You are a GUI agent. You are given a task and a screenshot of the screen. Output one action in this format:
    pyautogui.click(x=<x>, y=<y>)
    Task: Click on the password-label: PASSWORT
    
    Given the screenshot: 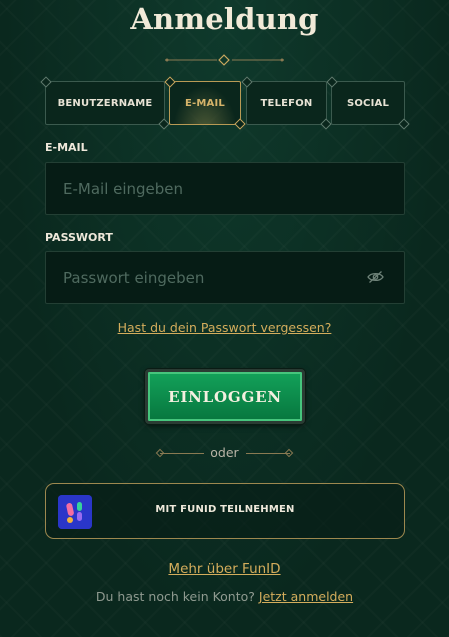 What is the action you would take?
    pyautogui.click(x=79, y=237)
    